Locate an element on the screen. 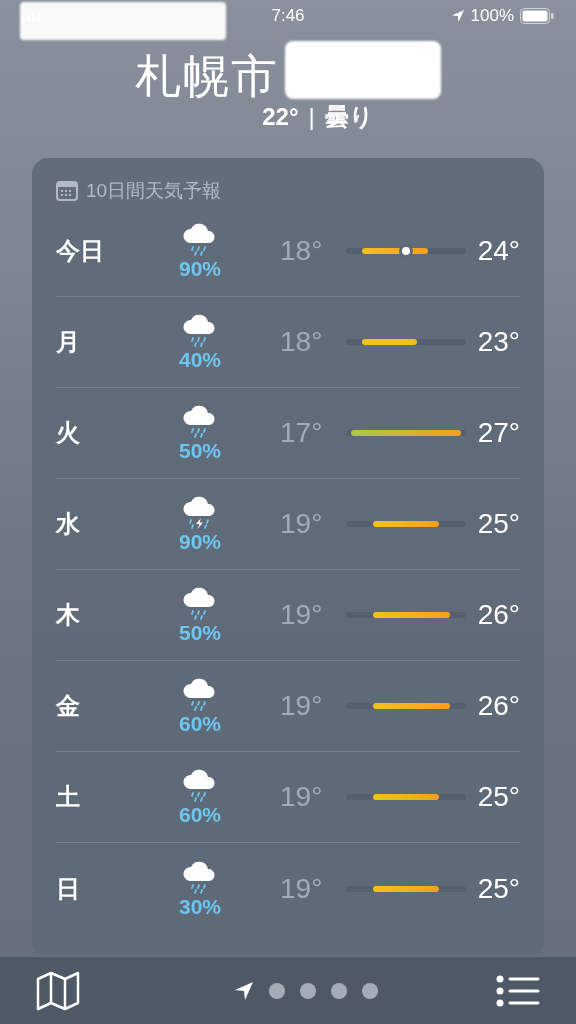  high-temperature: 23° is located at coordinates (498, 342).